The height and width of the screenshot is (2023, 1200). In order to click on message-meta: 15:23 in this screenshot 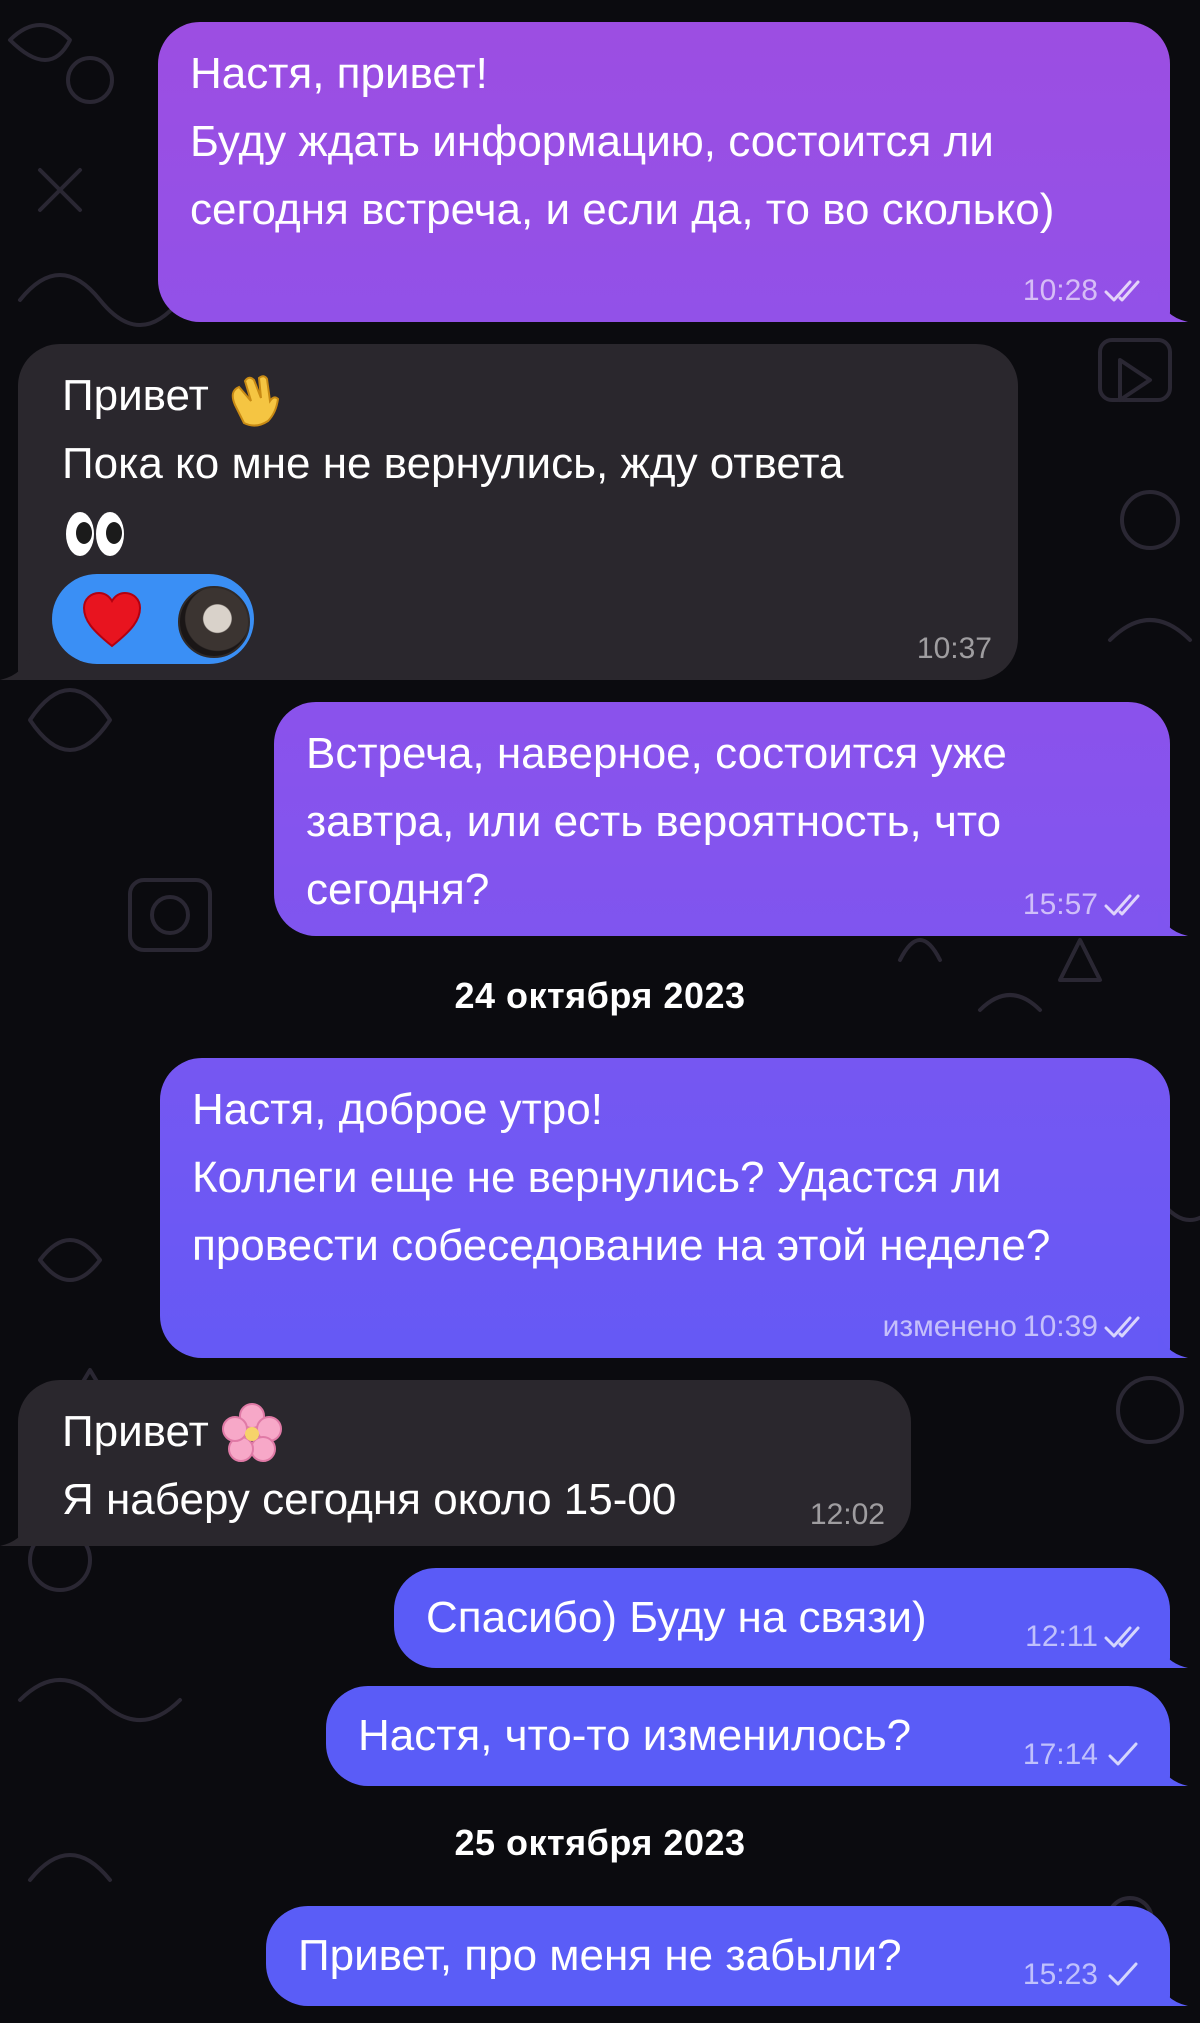, I will do `click(1083, 1975)`.